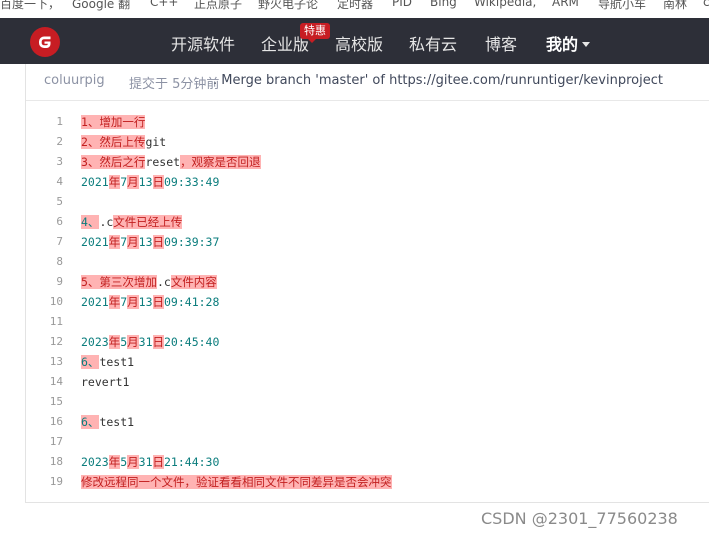 This screenshot has height=537, width=709. I want to click on diff-highlight: 5、第三次增加, so click(119, 282).